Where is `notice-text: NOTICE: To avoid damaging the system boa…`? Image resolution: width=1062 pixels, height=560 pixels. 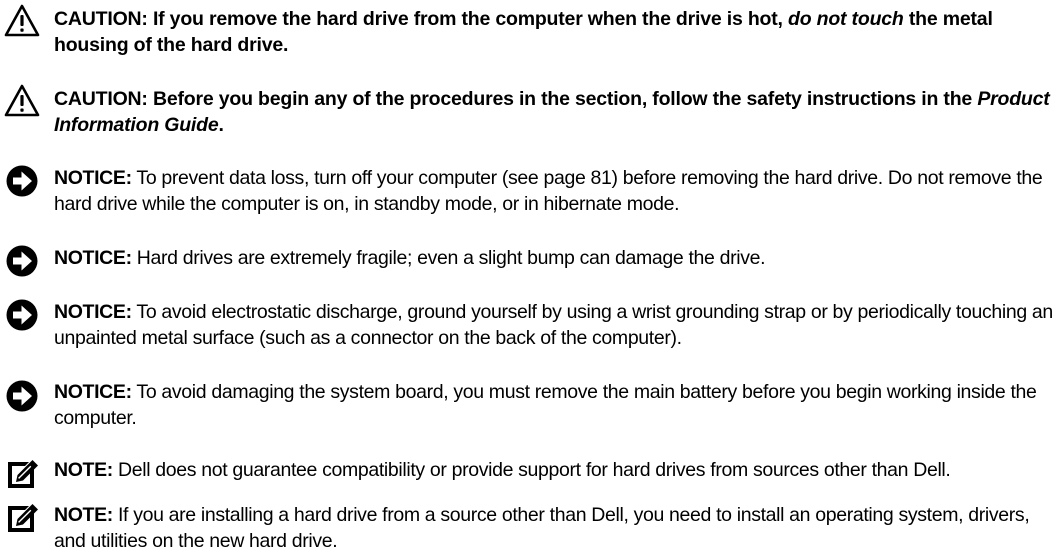 notice-text: NOTICE: To avoid damaging the system boa… is located at coordinates (545, 405).